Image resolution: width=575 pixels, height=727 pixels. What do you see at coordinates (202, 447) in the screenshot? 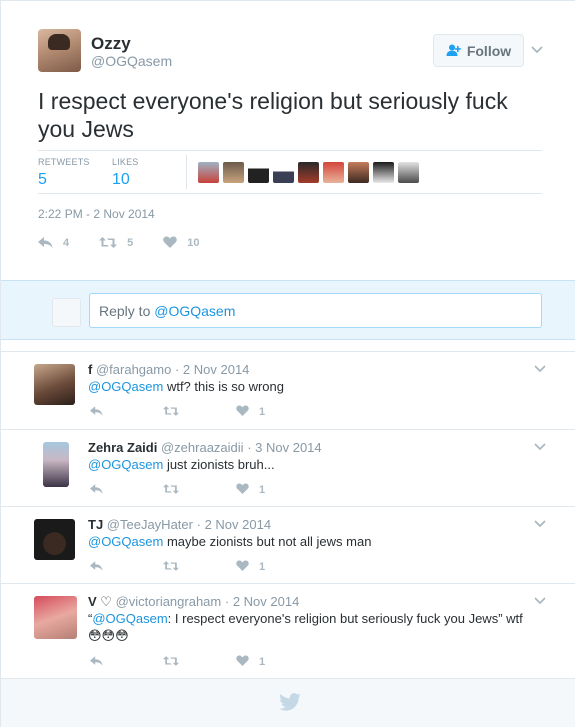
I see `reply-author-handle: @zehraazaidii` at bounding box center [202, 447].